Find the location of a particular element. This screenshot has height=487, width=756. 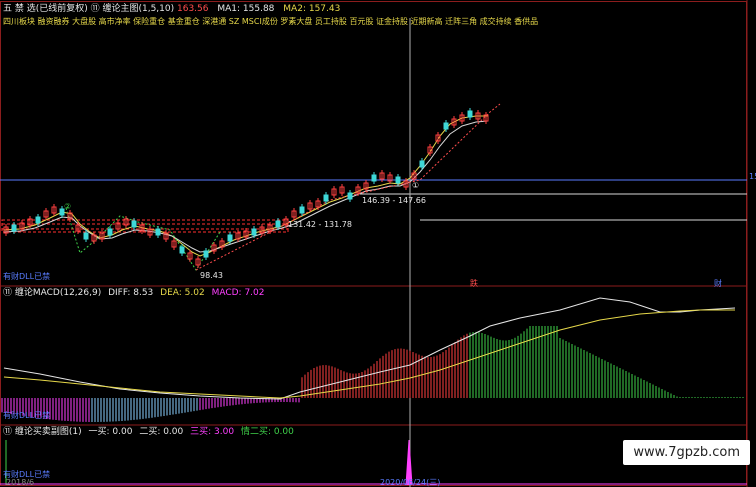

main-footer-watermark: 有财DLL已禁 is located at coordinates (27, 276).